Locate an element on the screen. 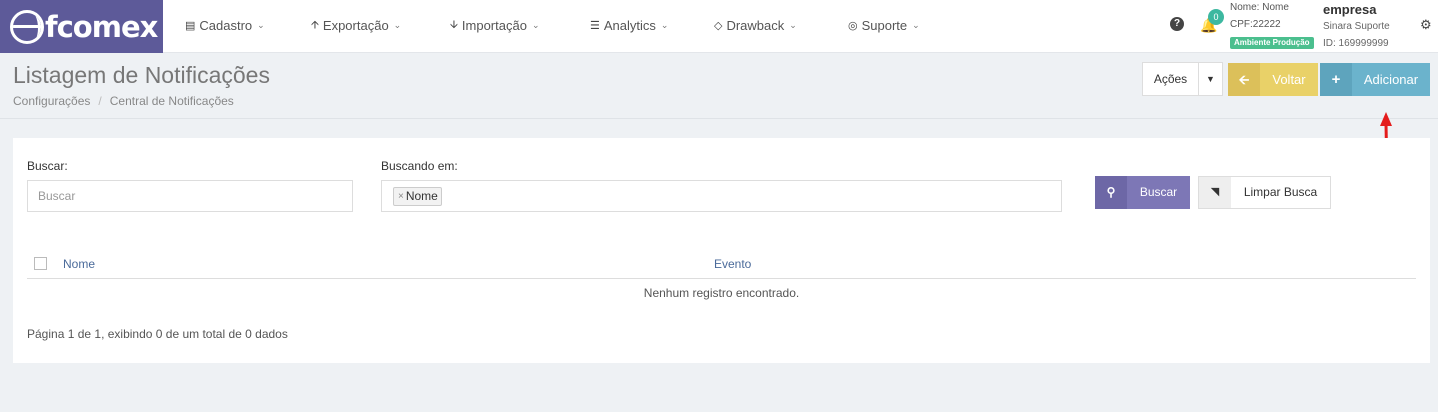 This screenshot has height=412, width=1438. remove-tag-icon: × is located at coordinates (401, 196).